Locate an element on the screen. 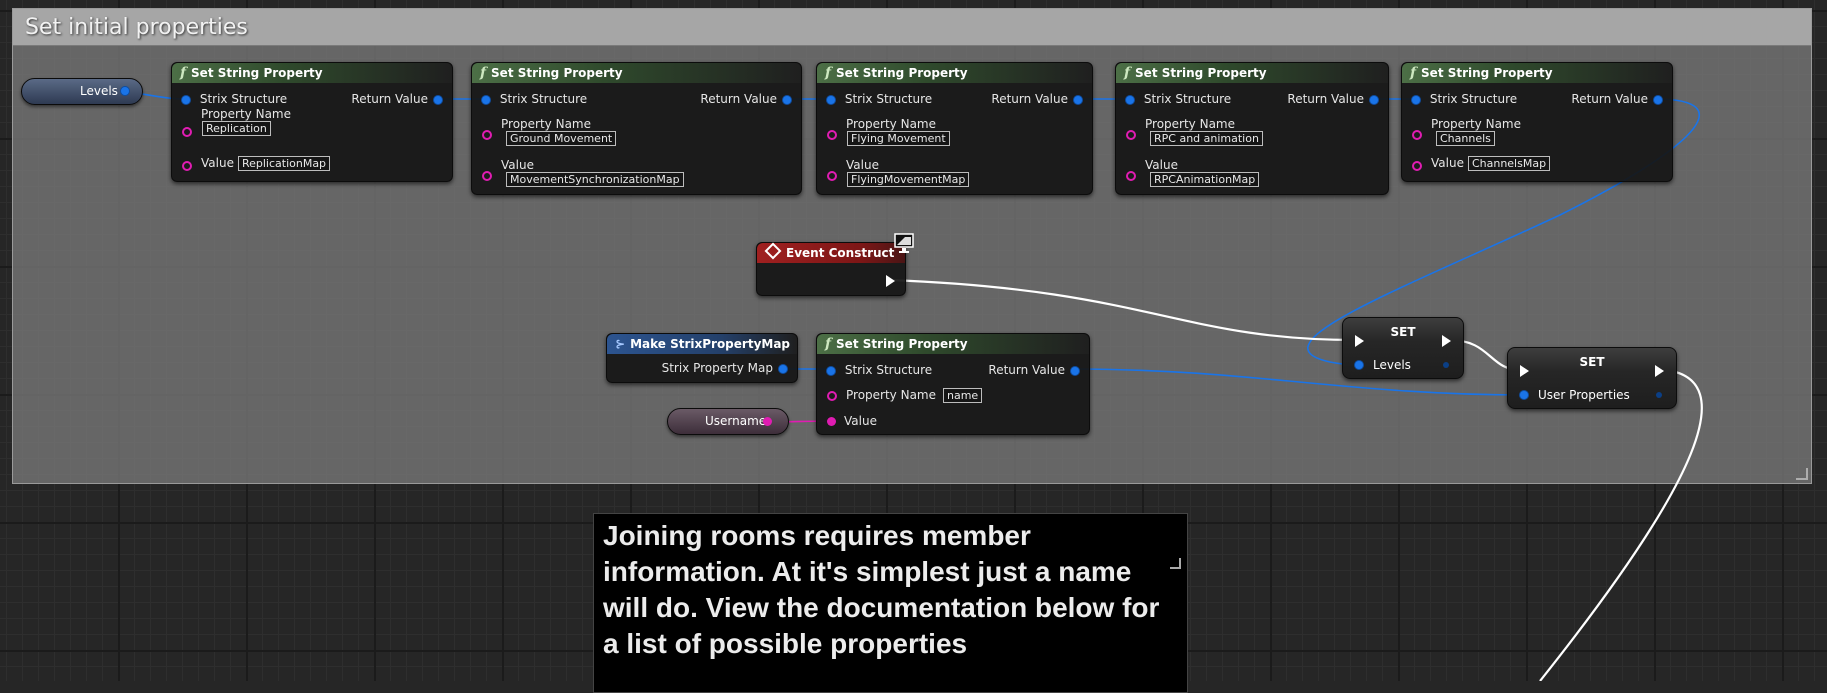 The height and width of the screenshot is (693, 1827). node-header: ⊱ Make StrixPropertyMap is located at coordinates (702, 344).